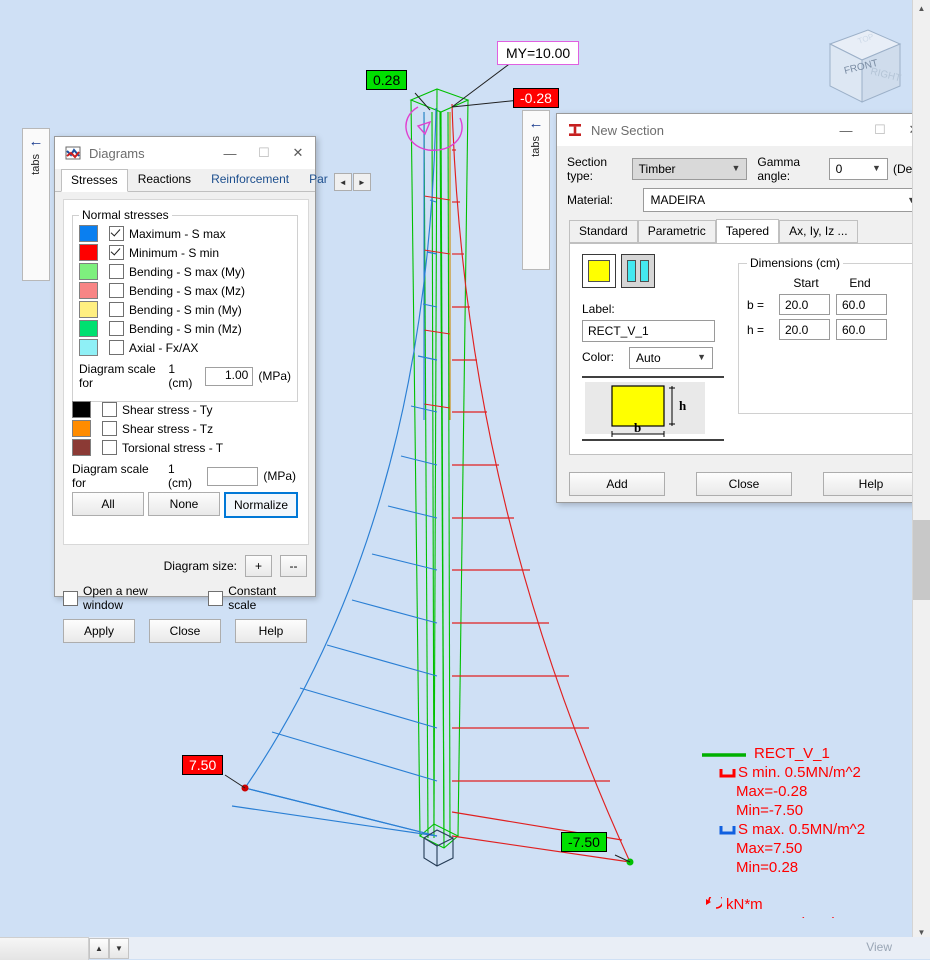 This screenshot has width=930, height=960. What do you see at coordinates (116, 290) in the screenshot?
I see `checkbox-bending-smax-mz` at bounding box center [116, 290].